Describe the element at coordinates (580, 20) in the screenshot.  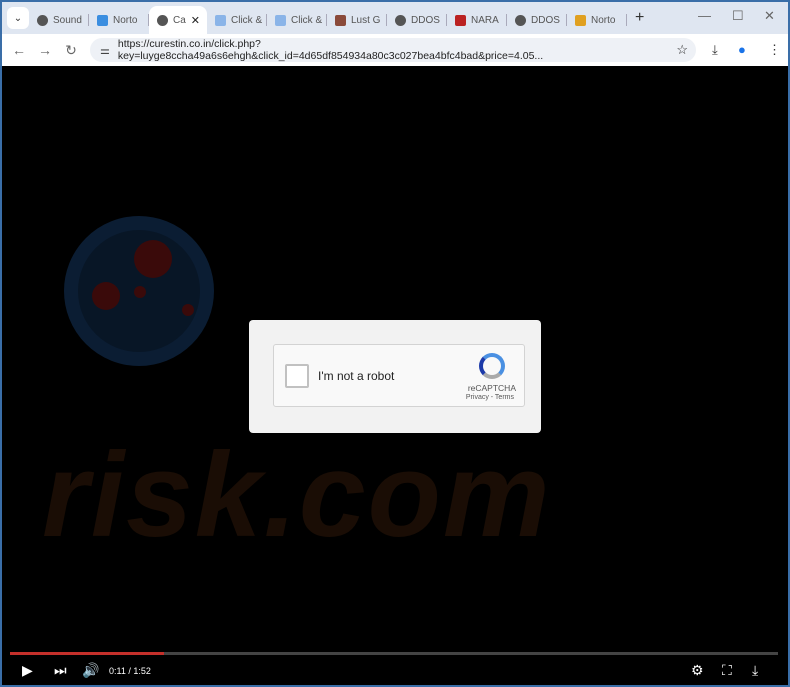
I see `bars-icon` at that location.